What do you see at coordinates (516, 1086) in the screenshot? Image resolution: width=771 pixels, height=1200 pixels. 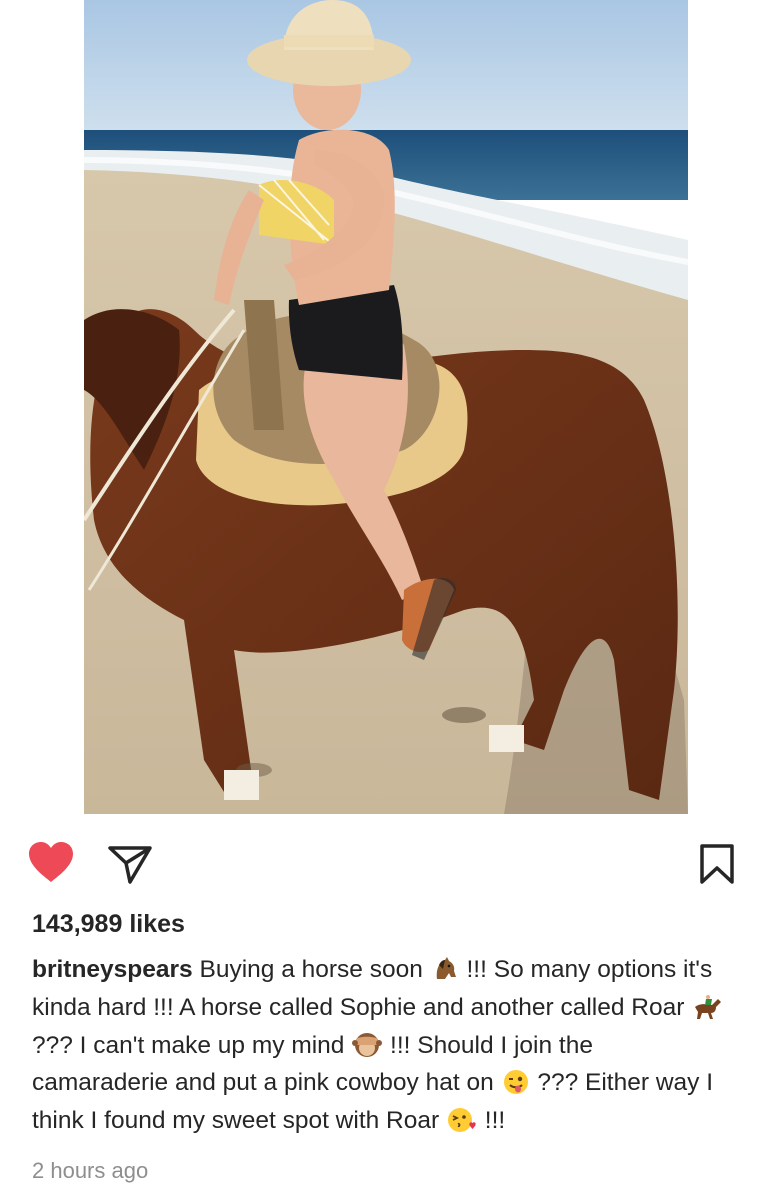 I see `winking-tongue-emoji` at bounding box center [516, 1086].